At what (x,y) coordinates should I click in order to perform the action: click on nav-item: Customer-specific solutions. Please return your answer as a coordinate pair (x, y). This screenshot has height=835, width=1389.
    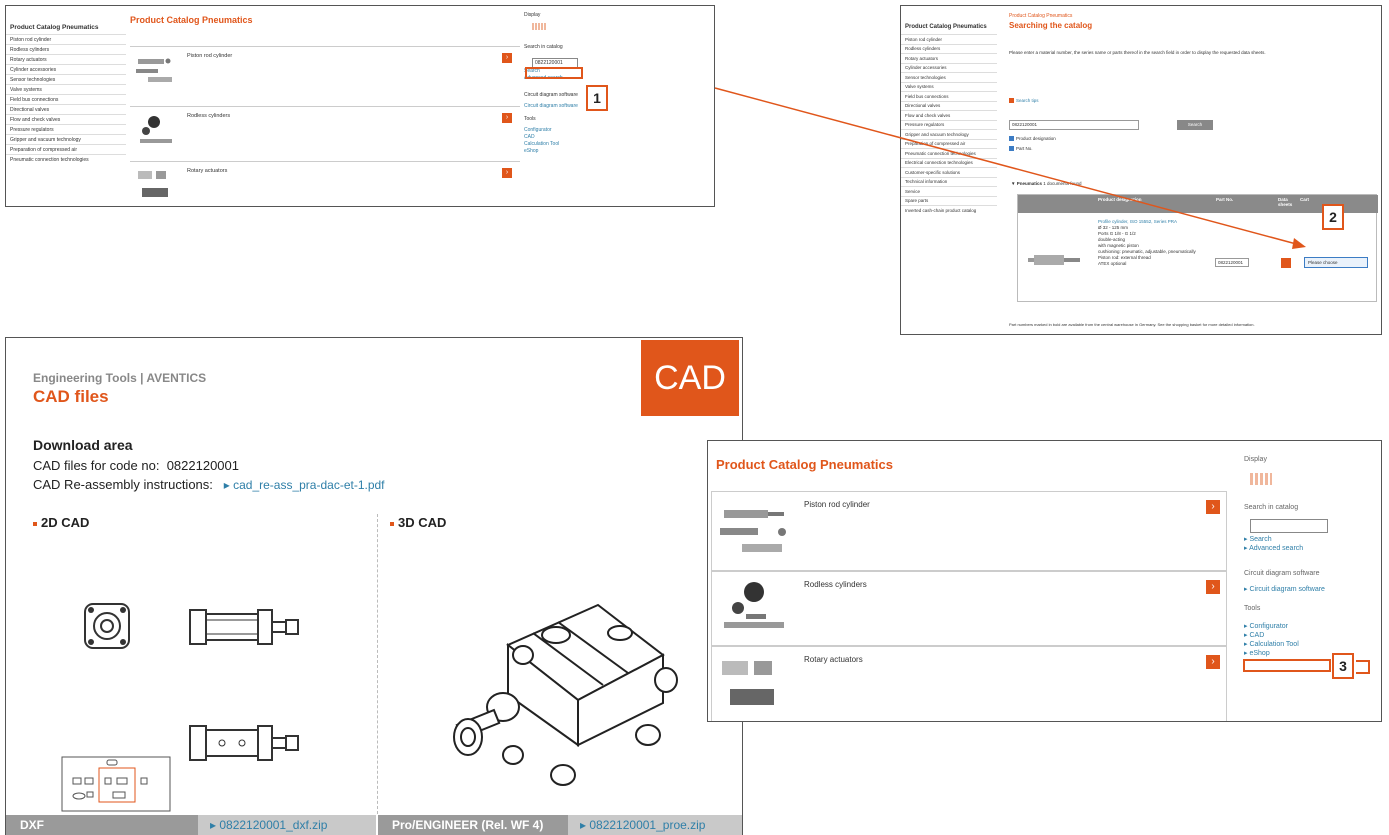
    Looking at the image, I should click on (949, 172).